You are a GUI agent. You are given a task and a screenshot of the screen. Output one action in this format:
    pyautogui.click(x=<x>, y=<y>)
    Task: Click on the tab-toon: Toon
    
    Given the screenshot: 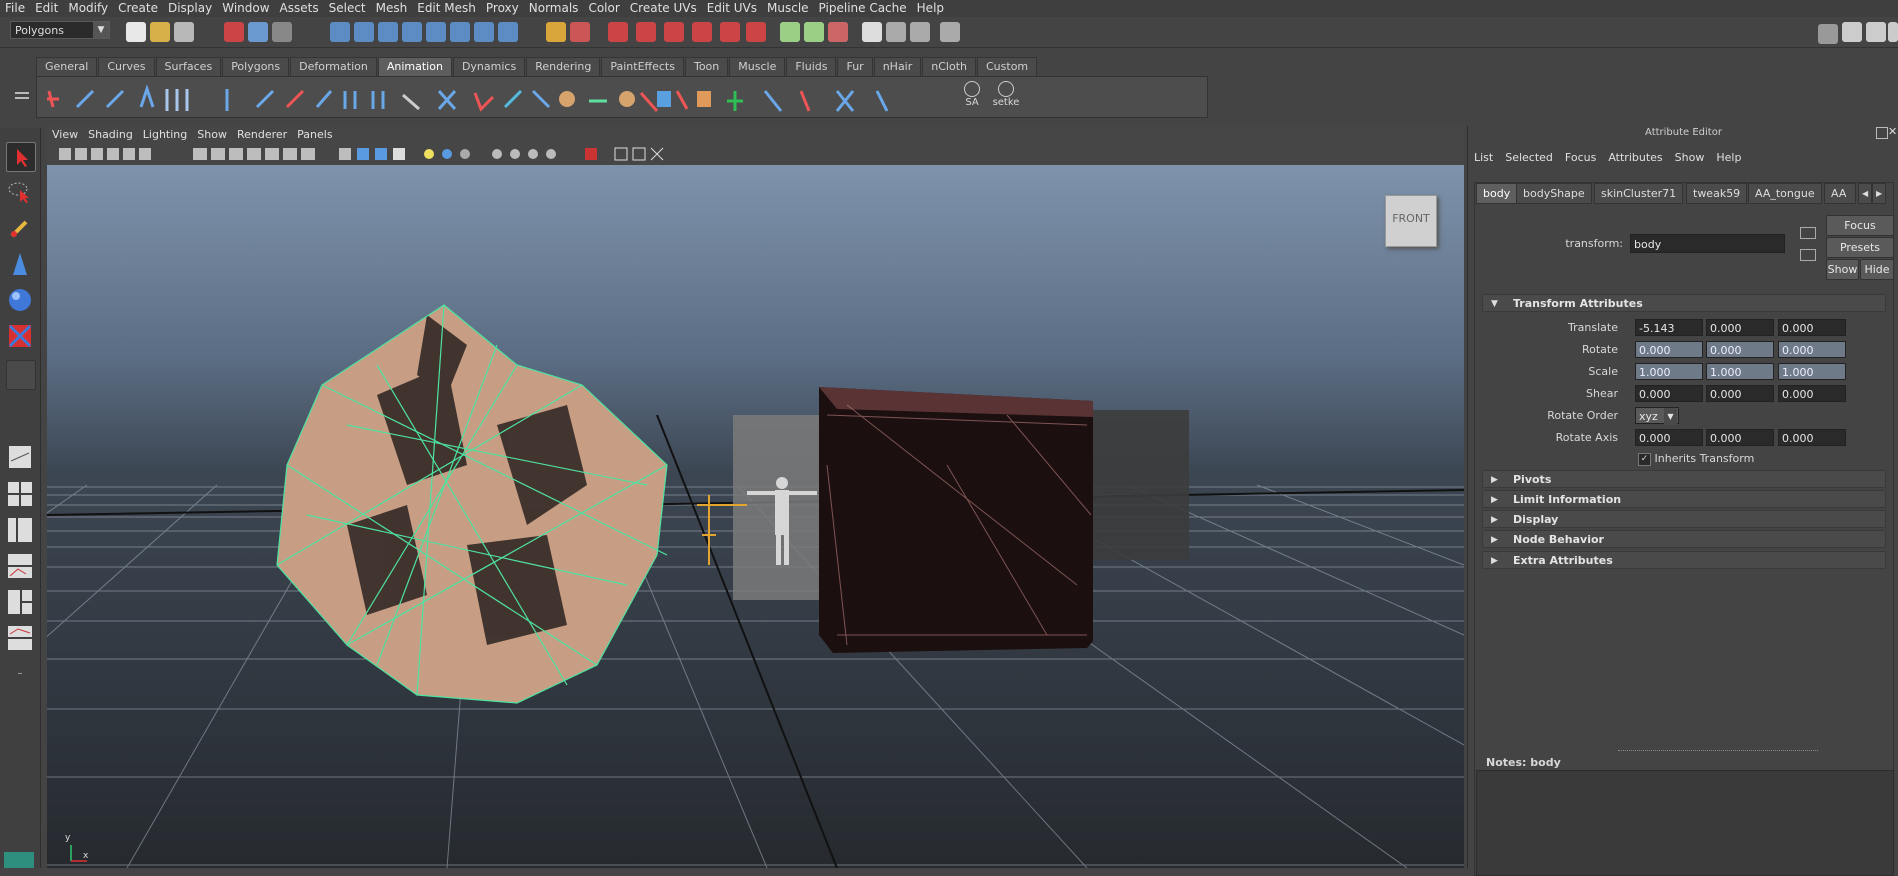 What is the action you would take?
    pyautogui.click(x=706, y=66)
    